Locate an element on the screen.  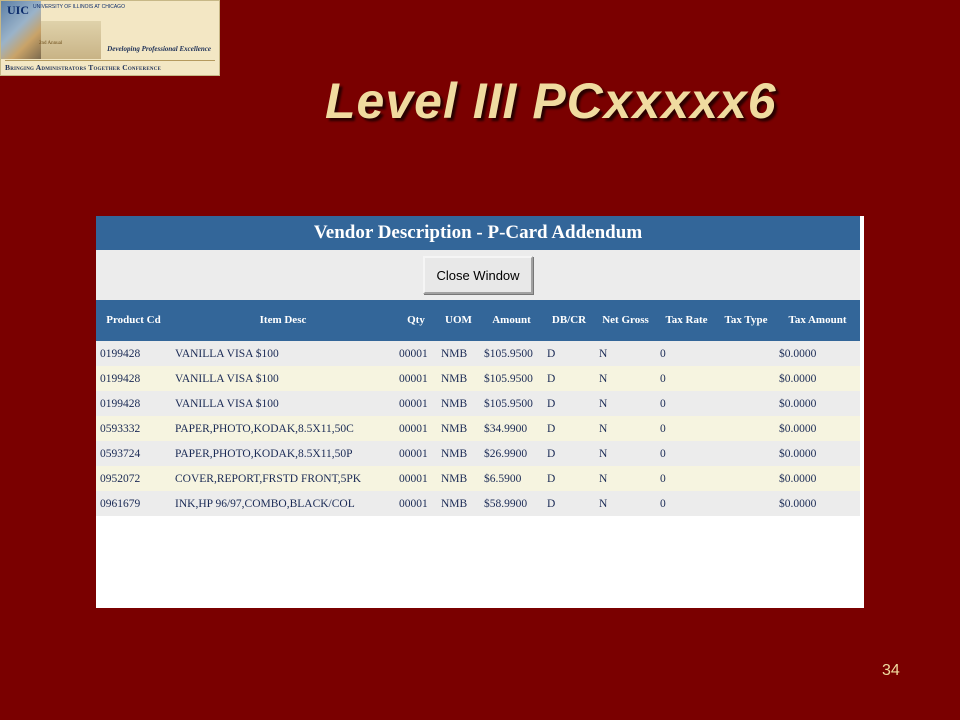
column-header: Item Desc is located at coordinates (283, 320).